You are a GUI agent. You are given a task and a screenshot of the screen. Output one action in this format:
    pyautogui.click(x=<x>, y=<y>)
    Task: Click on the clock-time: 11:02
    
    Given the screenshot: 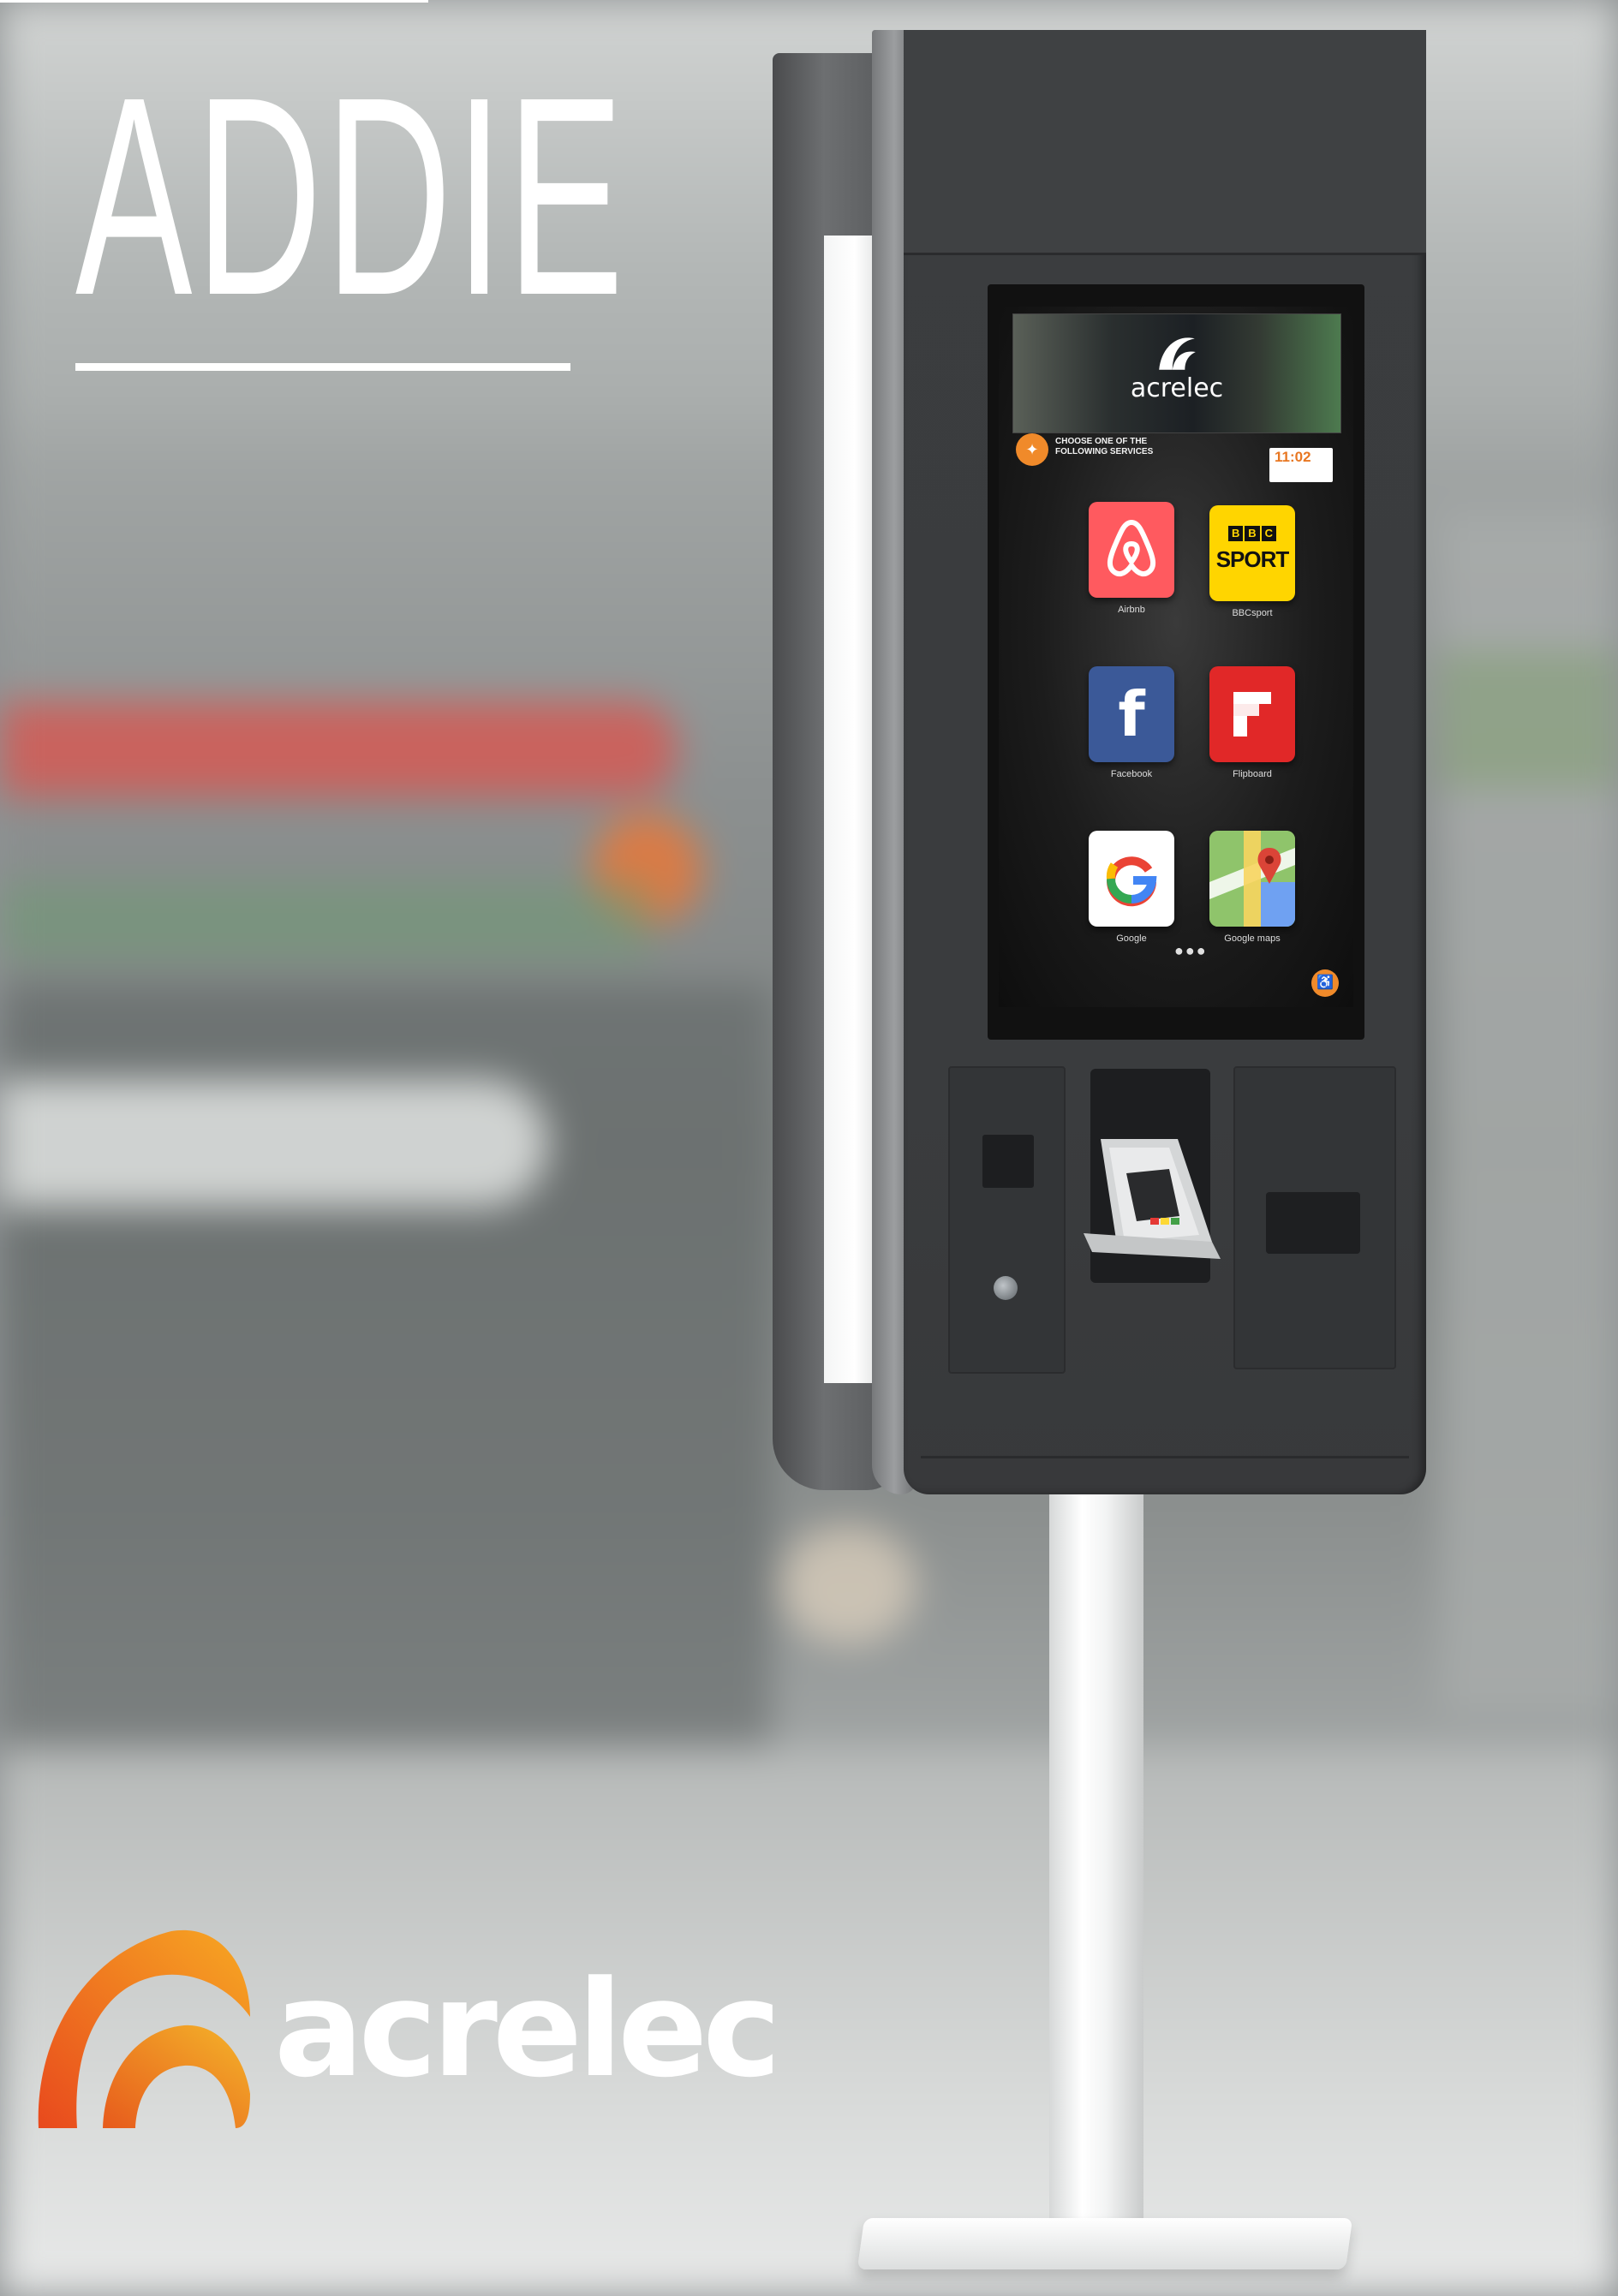 What is the action you would take?
    pyautogui.click(x=1293, y=457)
    